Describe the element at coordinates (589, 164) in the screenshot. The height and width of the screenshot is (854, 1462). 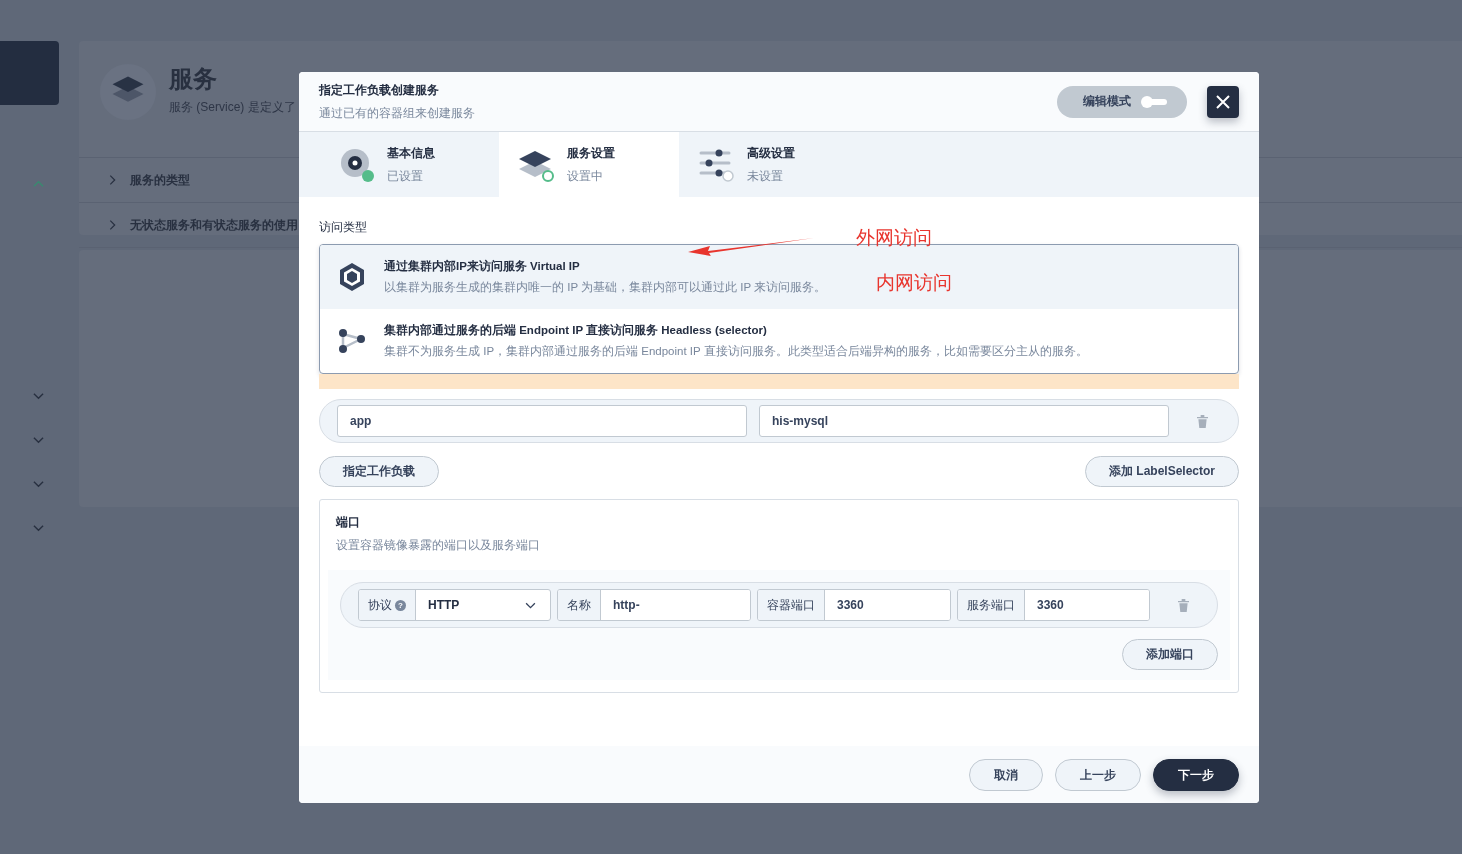
I see `step-tab: 服务设置 设置中` at that location.